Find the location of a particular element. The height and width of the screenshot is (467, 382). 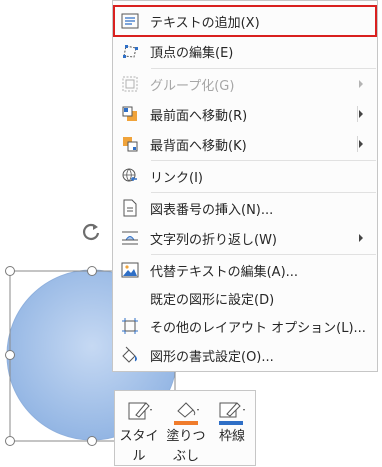

menu-item-label: 最前面へ移動(R) is located at coordinates (199, 116).